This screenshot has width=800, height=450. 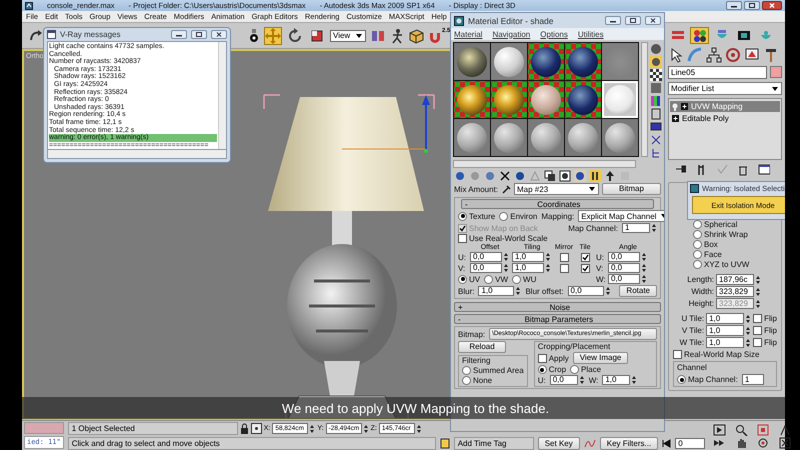 What do you see at coordinates (719, 443) in the screenshot?
I see `fast-forward-icon` at bounding box center [719, 443].